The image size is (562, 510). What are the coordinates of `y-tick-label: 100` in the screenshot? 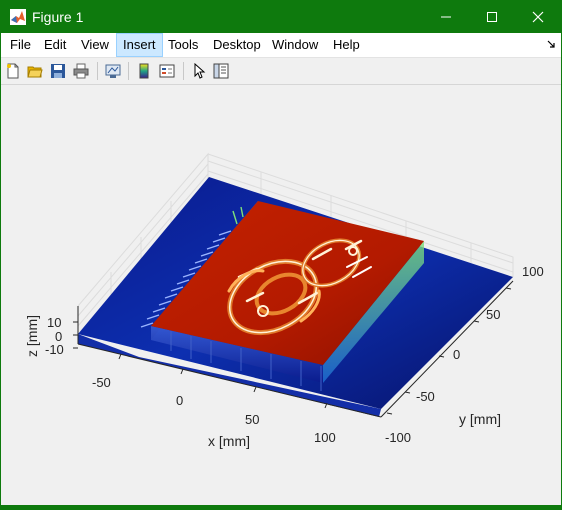 It's located at (533, 271).